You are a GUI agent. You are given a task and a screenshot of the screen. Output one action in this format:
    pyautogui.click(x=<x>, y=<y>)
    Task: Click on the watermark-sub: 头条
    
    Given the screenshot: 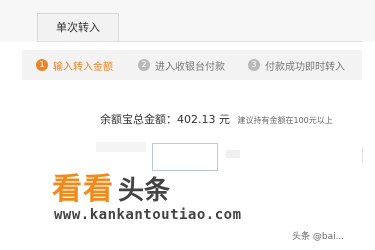 What is the action you would take?
    pyautogui.click(x=144, y=191)
    